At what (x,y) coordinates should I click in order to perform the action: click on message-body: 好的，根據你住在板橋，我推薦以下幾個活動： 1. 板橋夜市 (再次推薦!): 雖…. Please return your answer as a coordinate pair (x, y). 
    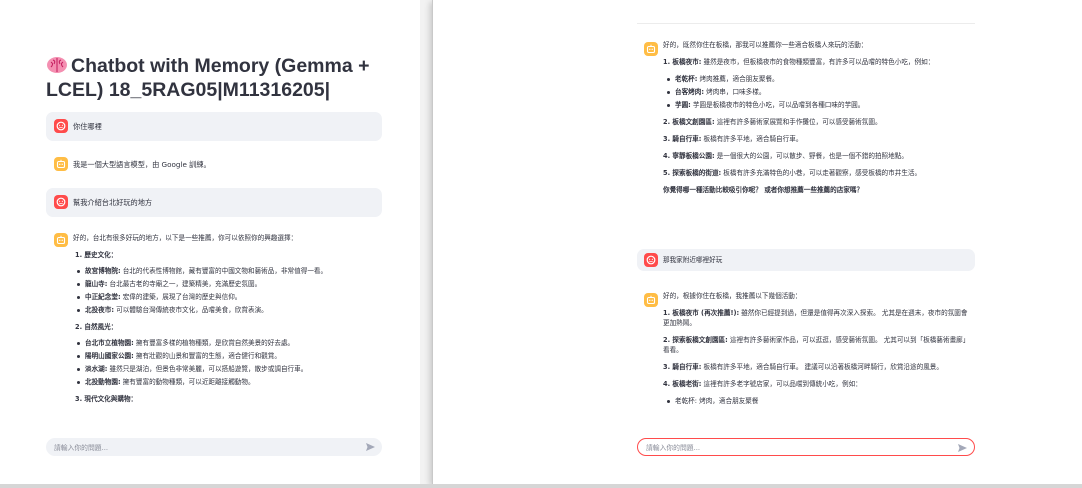
    Looking at the image, I should click on (816, 352).